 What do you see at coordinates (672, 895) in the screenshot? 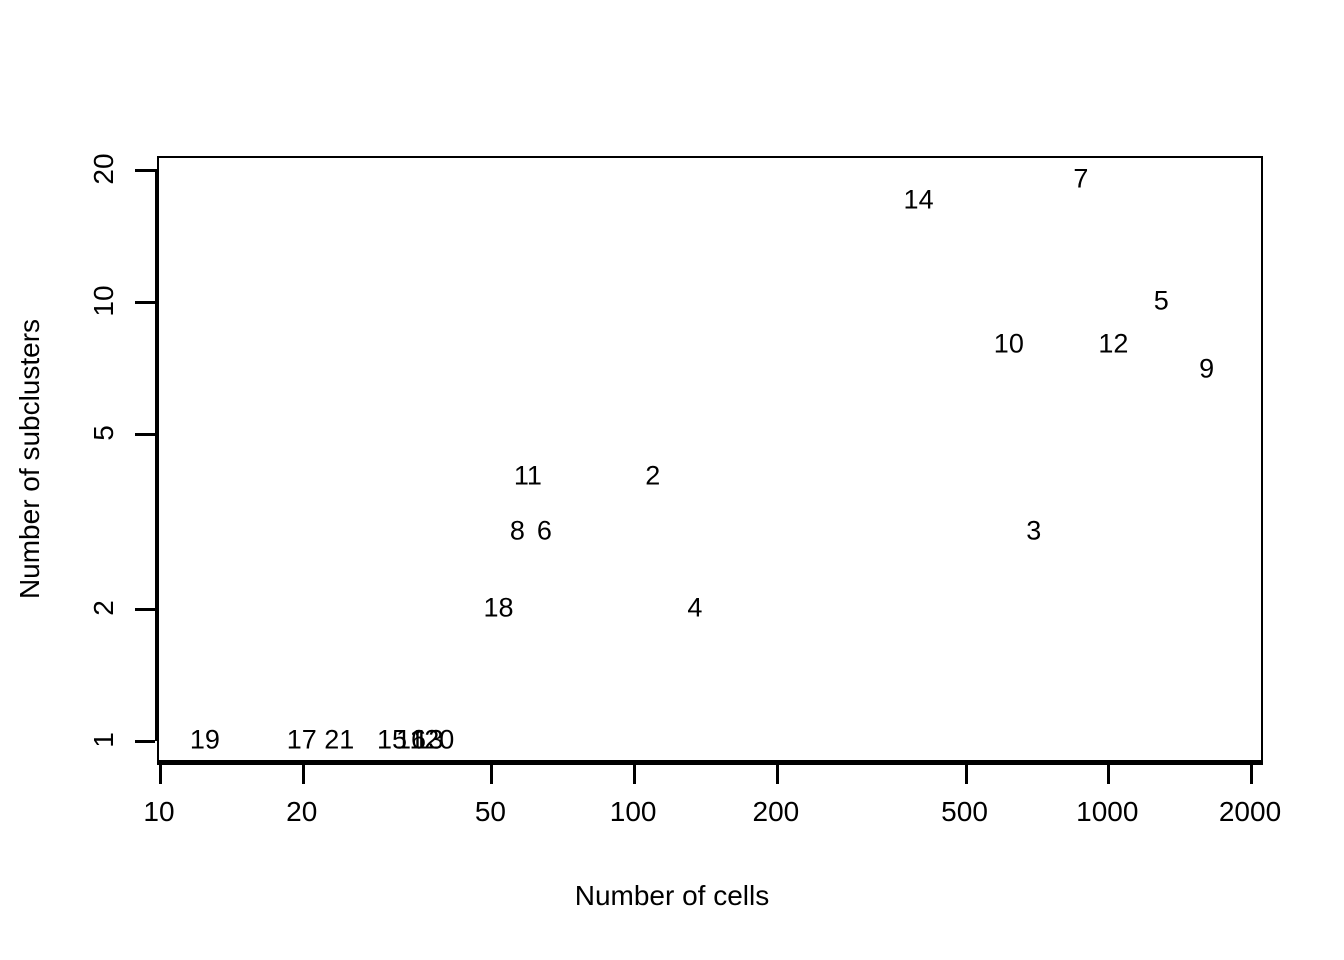
I see `x-axis-title: Number of cells` at bounding box center [672, 895].